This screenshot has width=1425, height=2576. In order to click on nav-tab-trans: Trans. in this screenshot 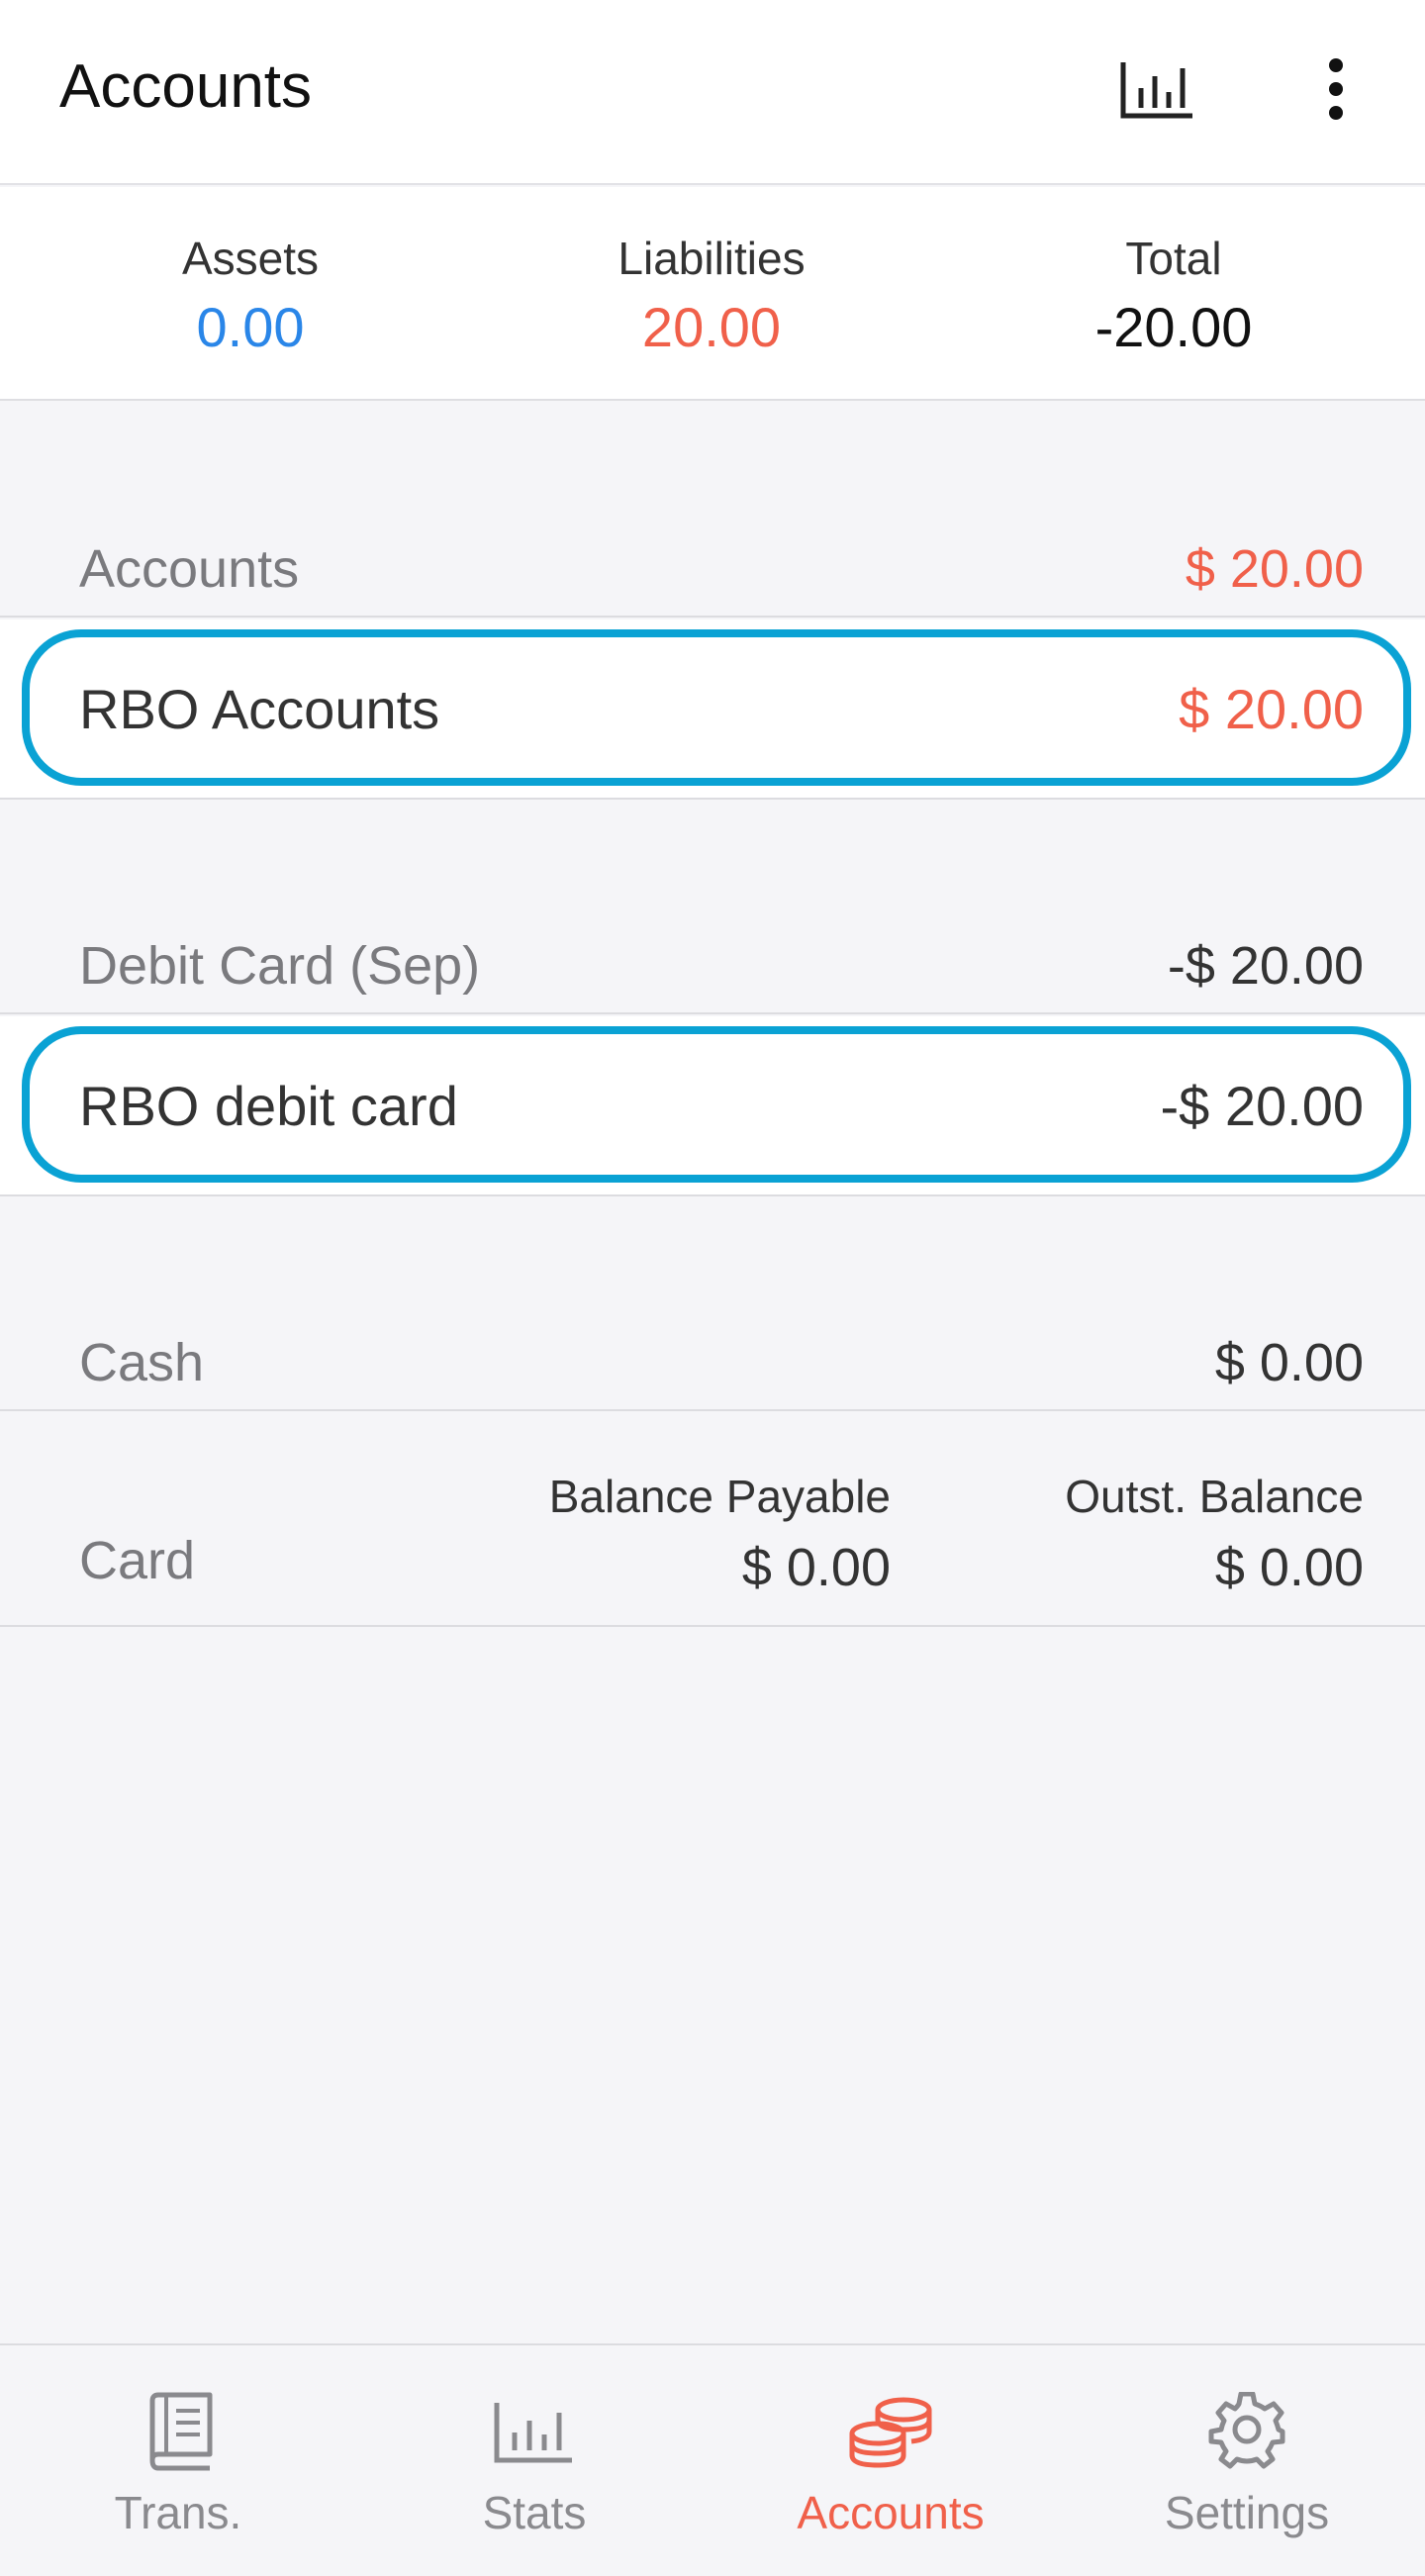, I will do `click(178, 2460)`.